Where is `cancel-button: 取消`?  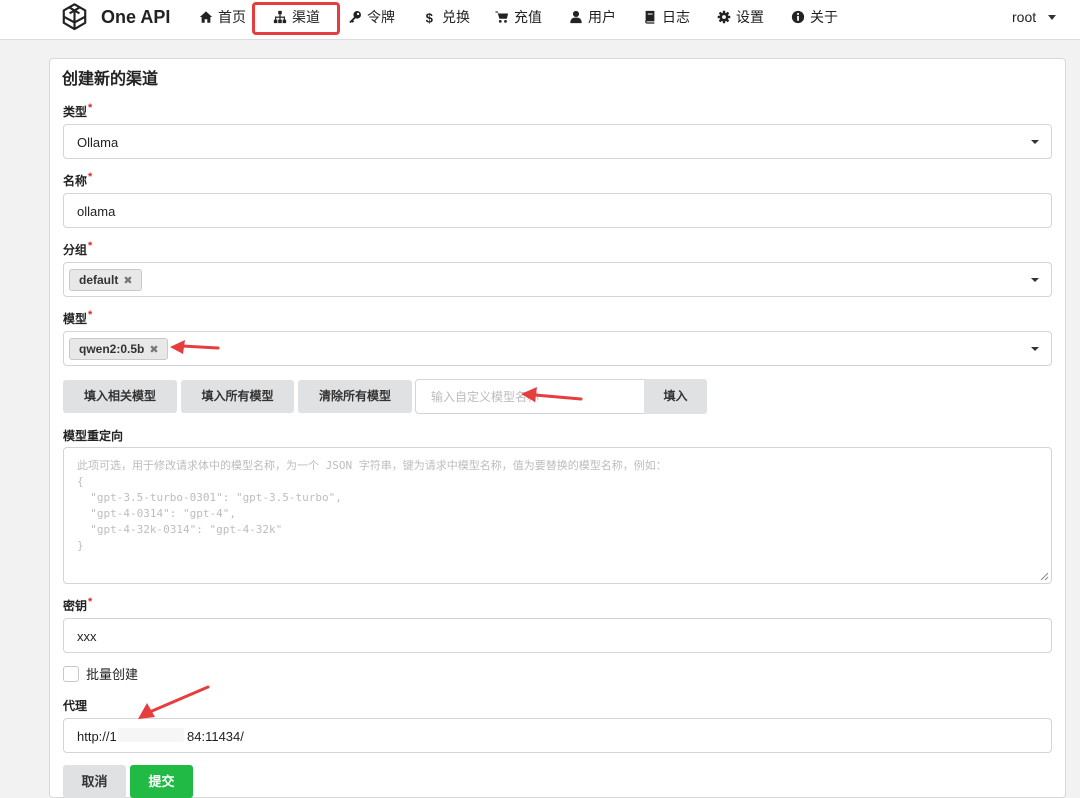
cancel-button: 取消 is located at coordinates (94, 781).